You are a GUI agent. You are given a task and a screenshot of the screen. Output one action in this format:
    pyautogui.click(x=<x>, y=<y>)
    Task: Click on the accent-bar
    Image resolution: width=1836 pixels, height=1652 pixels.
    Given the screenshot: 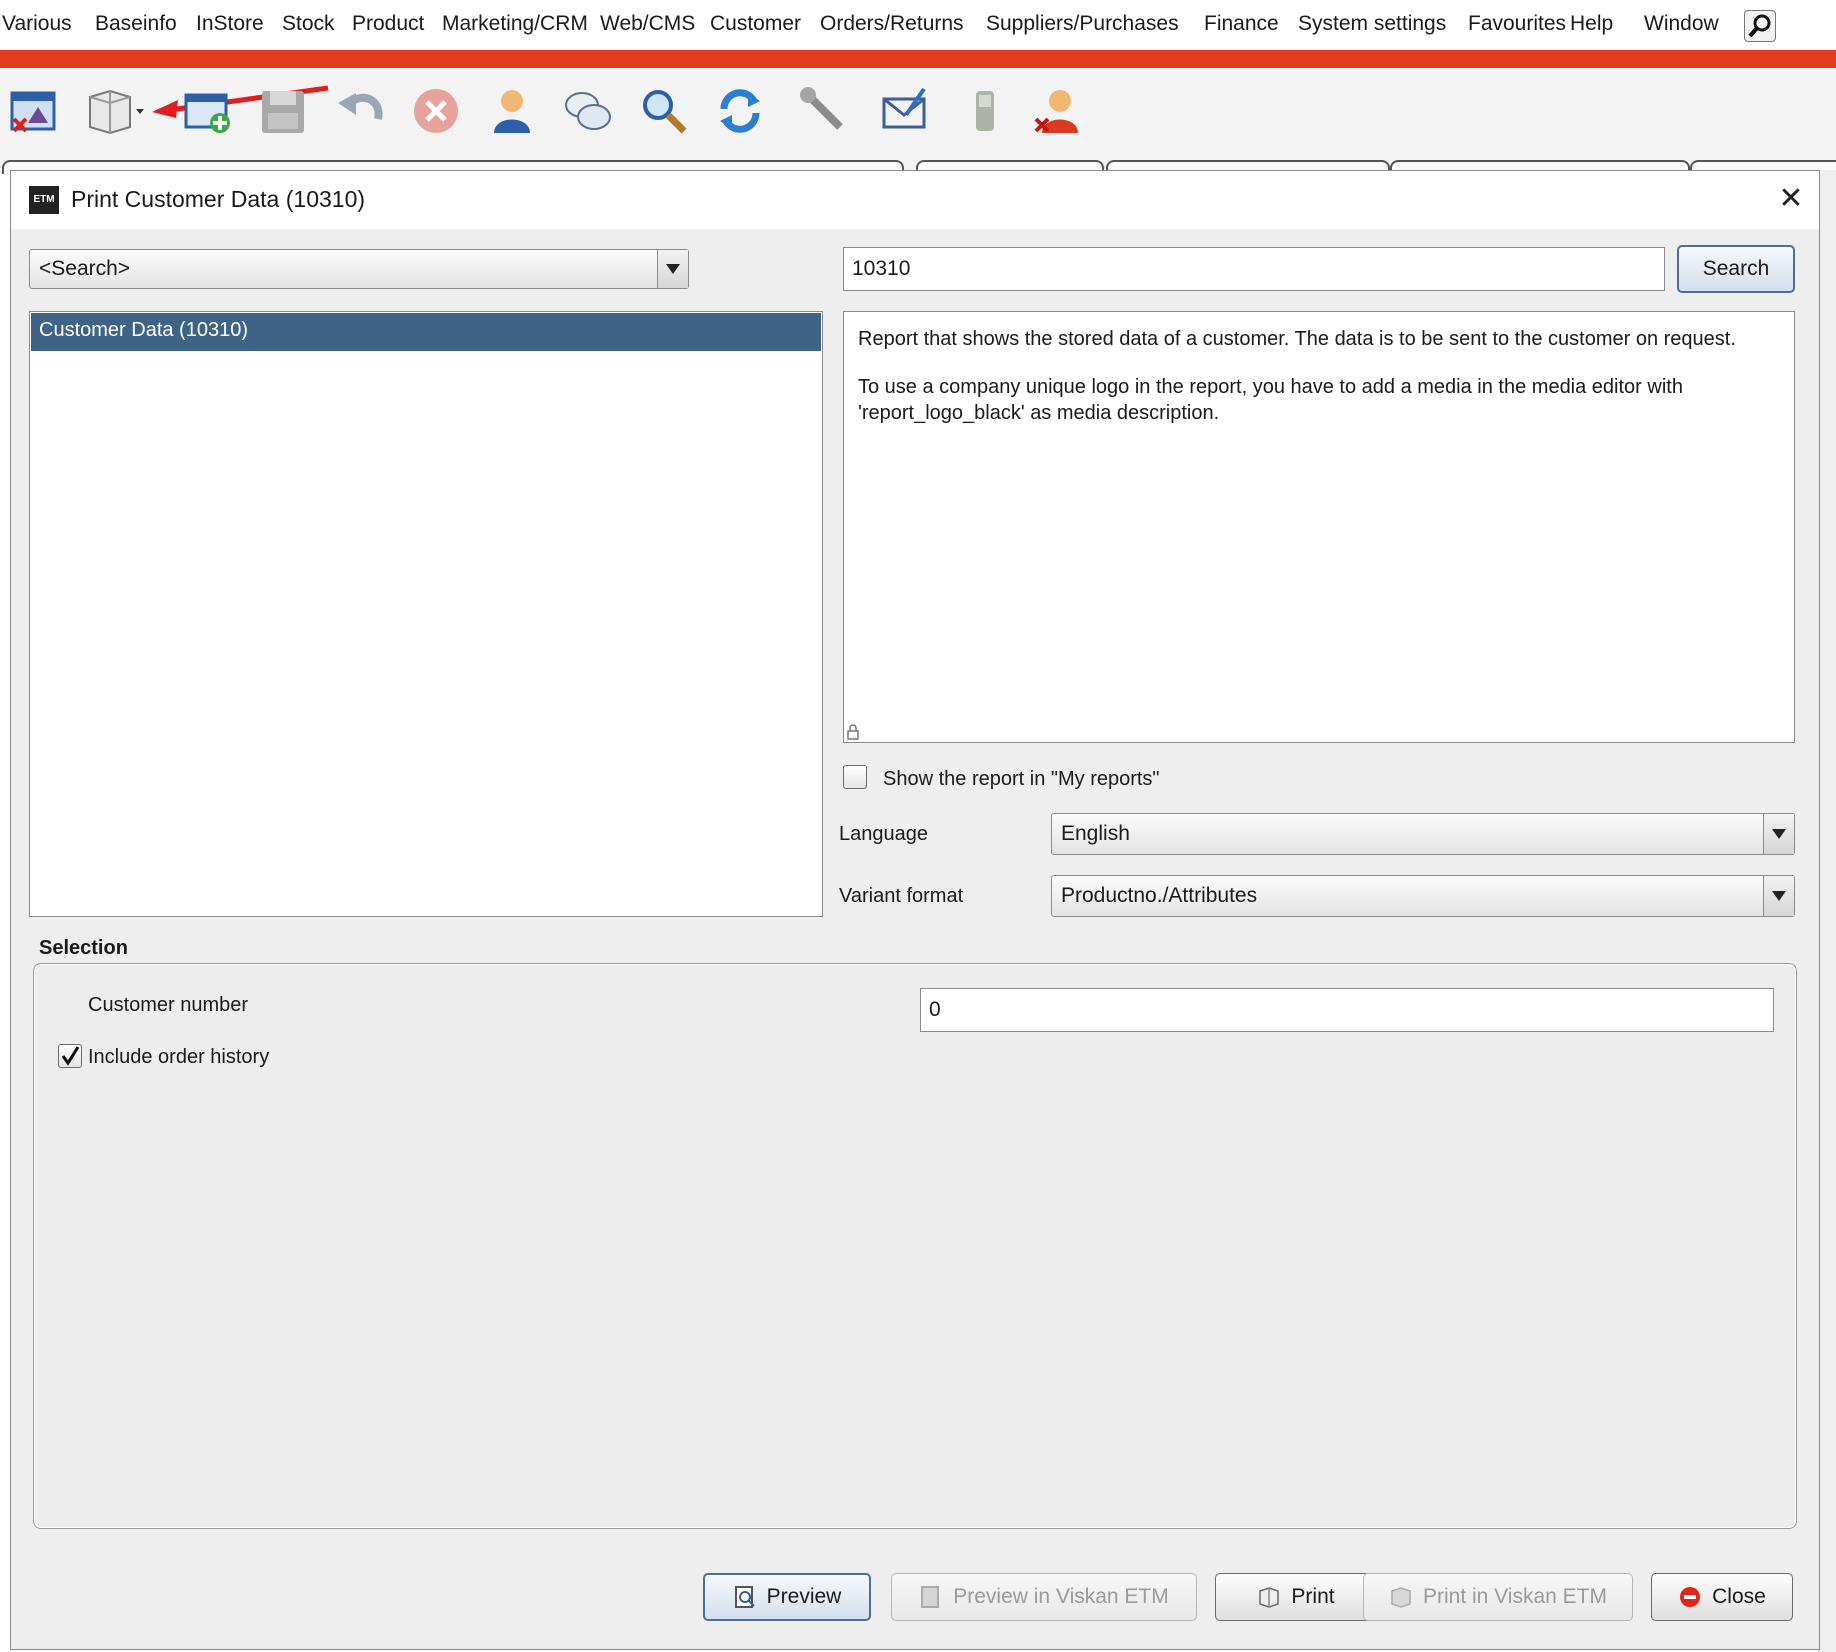 What is the action you would take?
    pyautogui.click(x=918, y=59)
    